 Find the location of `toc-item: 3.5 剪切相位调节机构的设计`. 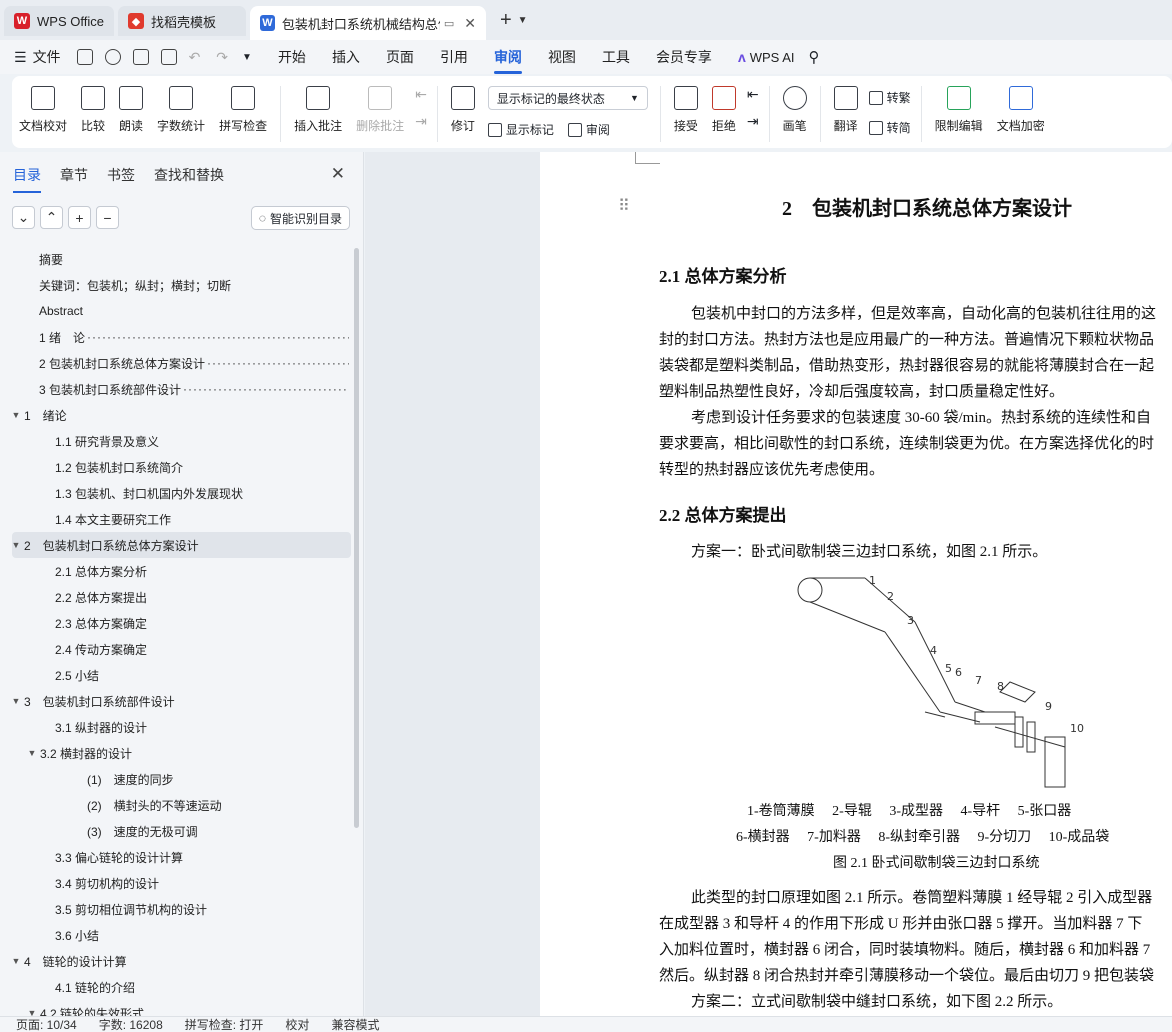

toc-item: 3.5 剪切相位调节机构的设计 is located at coordinates (181, 909).